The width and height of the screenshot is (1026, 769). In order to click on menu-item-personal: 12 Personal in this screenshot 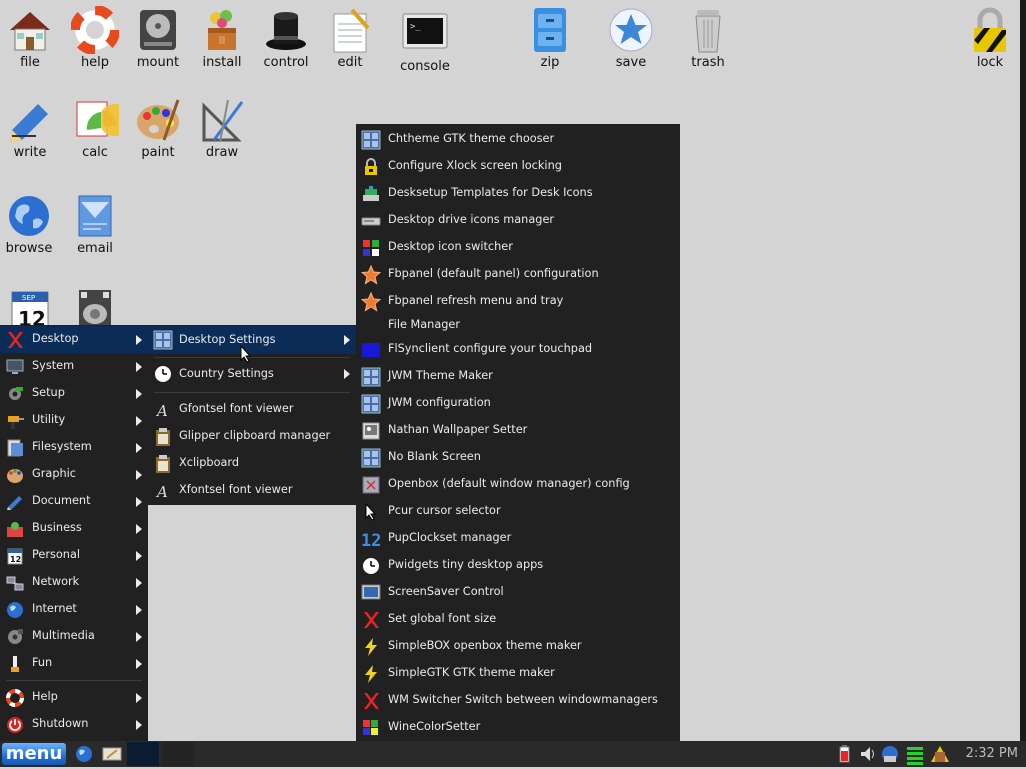, I will do `click(74, 555)`.